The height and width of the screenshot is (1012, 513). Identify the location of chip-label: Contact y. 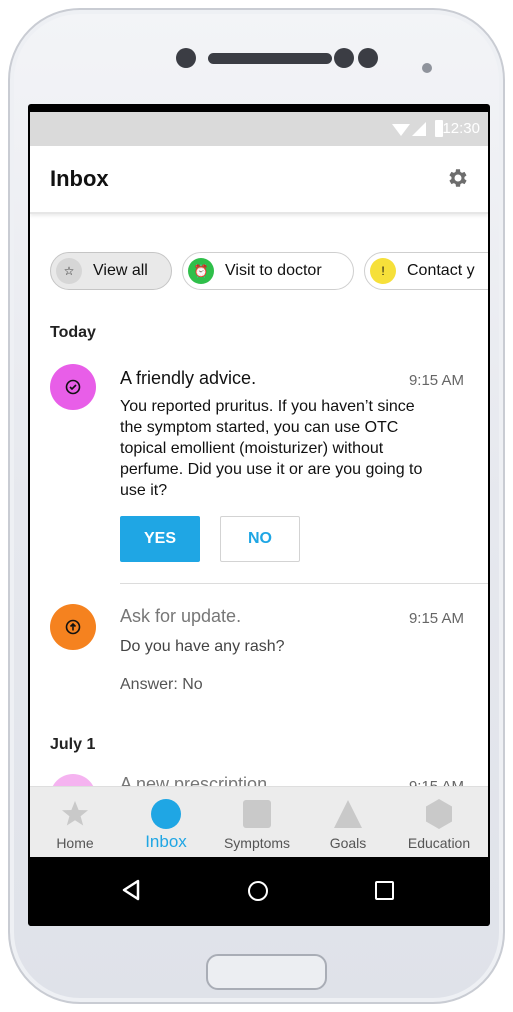
(441, 270).